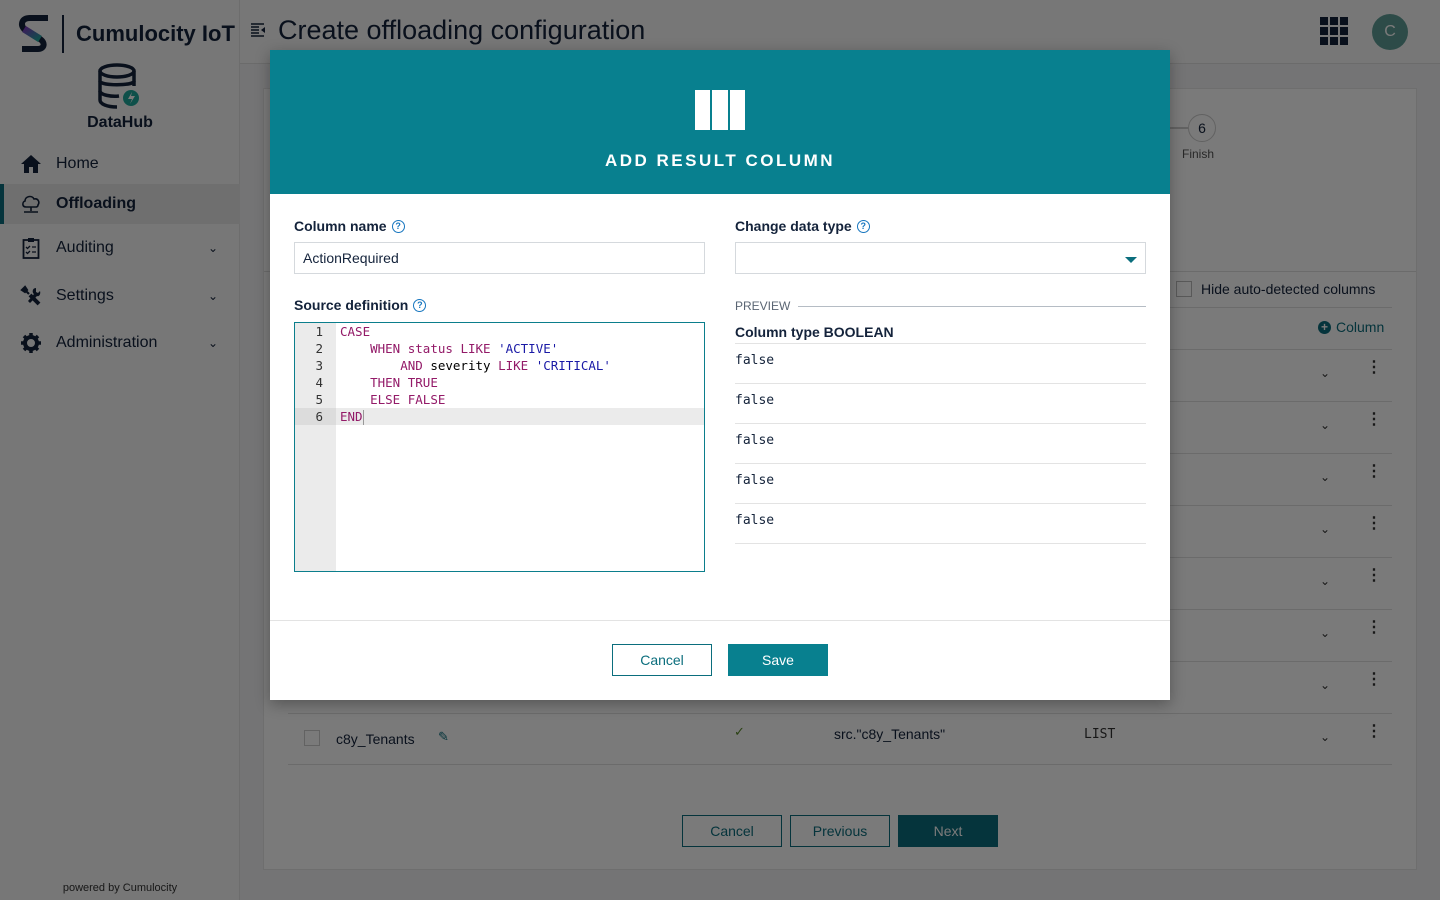 The height and width of the screenshot is (900, 1440). What do you see at coordinates (720, 660) in the screenshot?
I see `dialog-buttons: Cancel Save` at bounding box center [720, 660].